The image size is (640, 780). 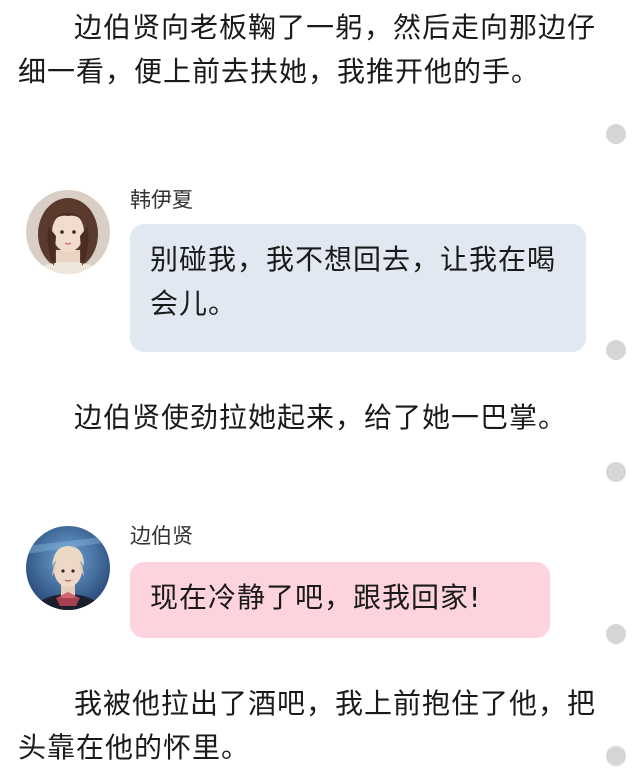 What do you see at coordinates (68, 568) in the screenshot?
I see `avatar-boy-icon` at bounding box center [68, 568].